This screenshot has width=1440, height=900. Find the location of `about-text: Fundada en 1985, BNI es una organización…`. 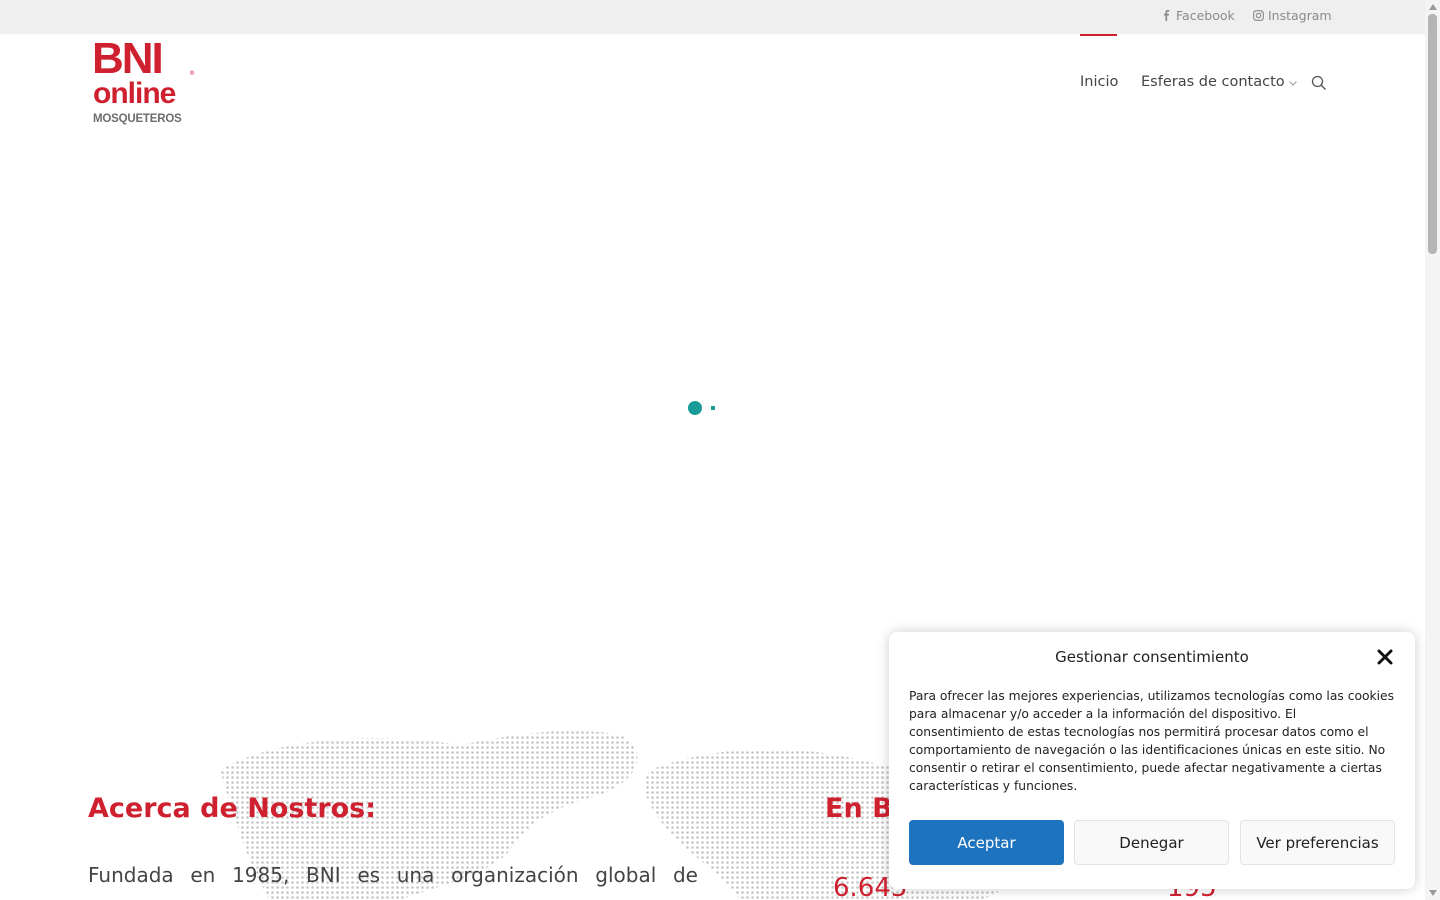

about-text: Fundada en 1985, BNI es una organización… is located at coordinates (393, 875).